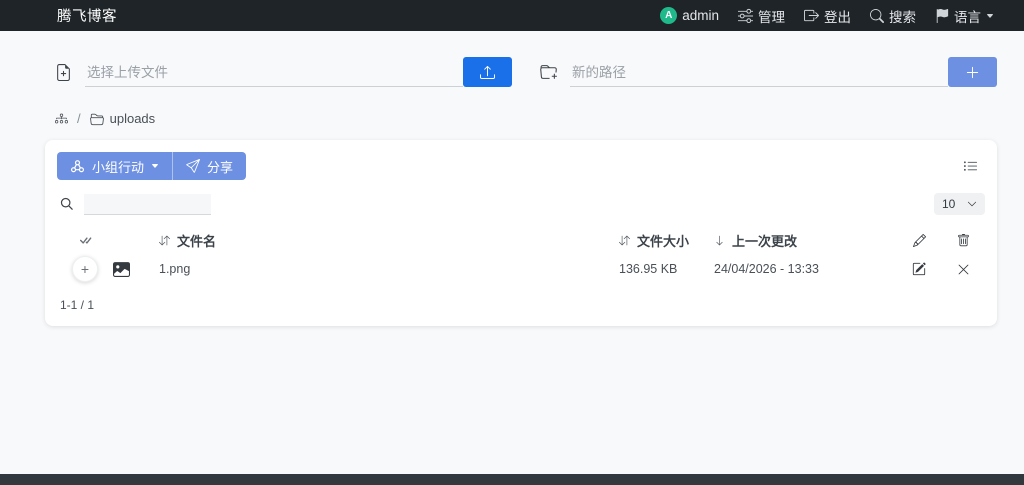  Describe the element at coordinates (521, 204) in the screenshot. I see `search-row: 10` at that location.